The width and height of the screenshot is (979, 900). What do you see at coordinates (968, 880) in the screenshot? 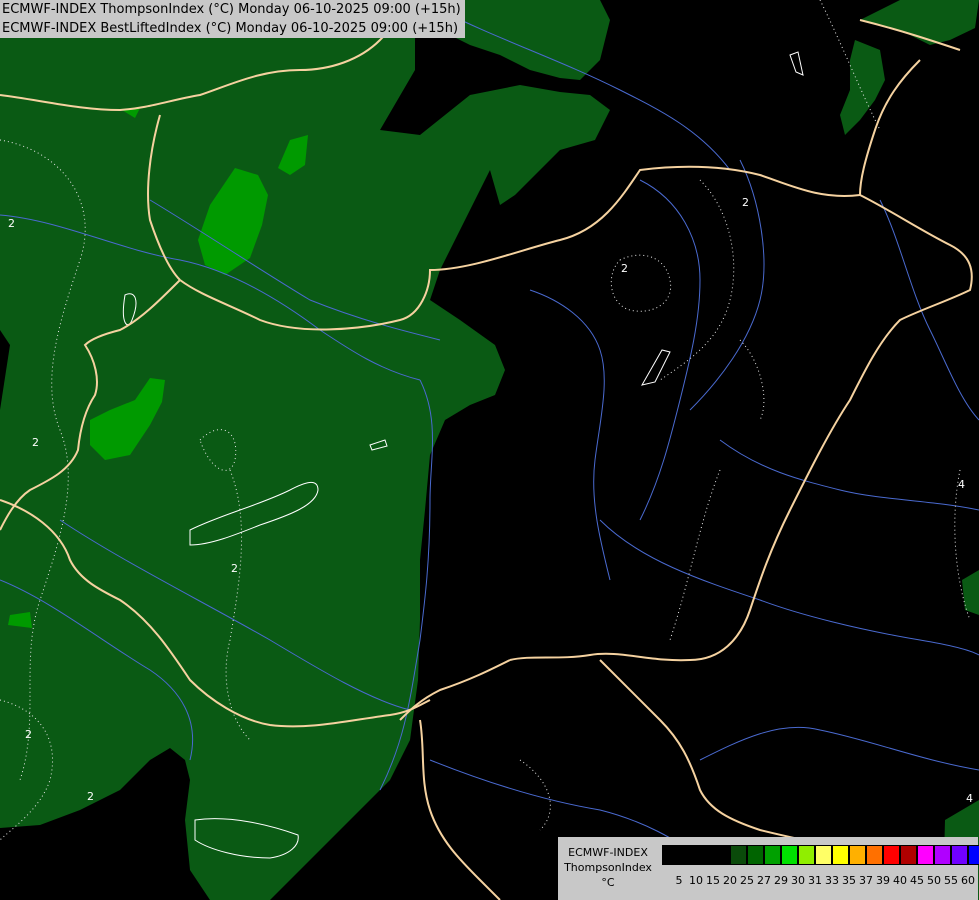
I see `legend-tick: 60` at bounding box center [968, 880].